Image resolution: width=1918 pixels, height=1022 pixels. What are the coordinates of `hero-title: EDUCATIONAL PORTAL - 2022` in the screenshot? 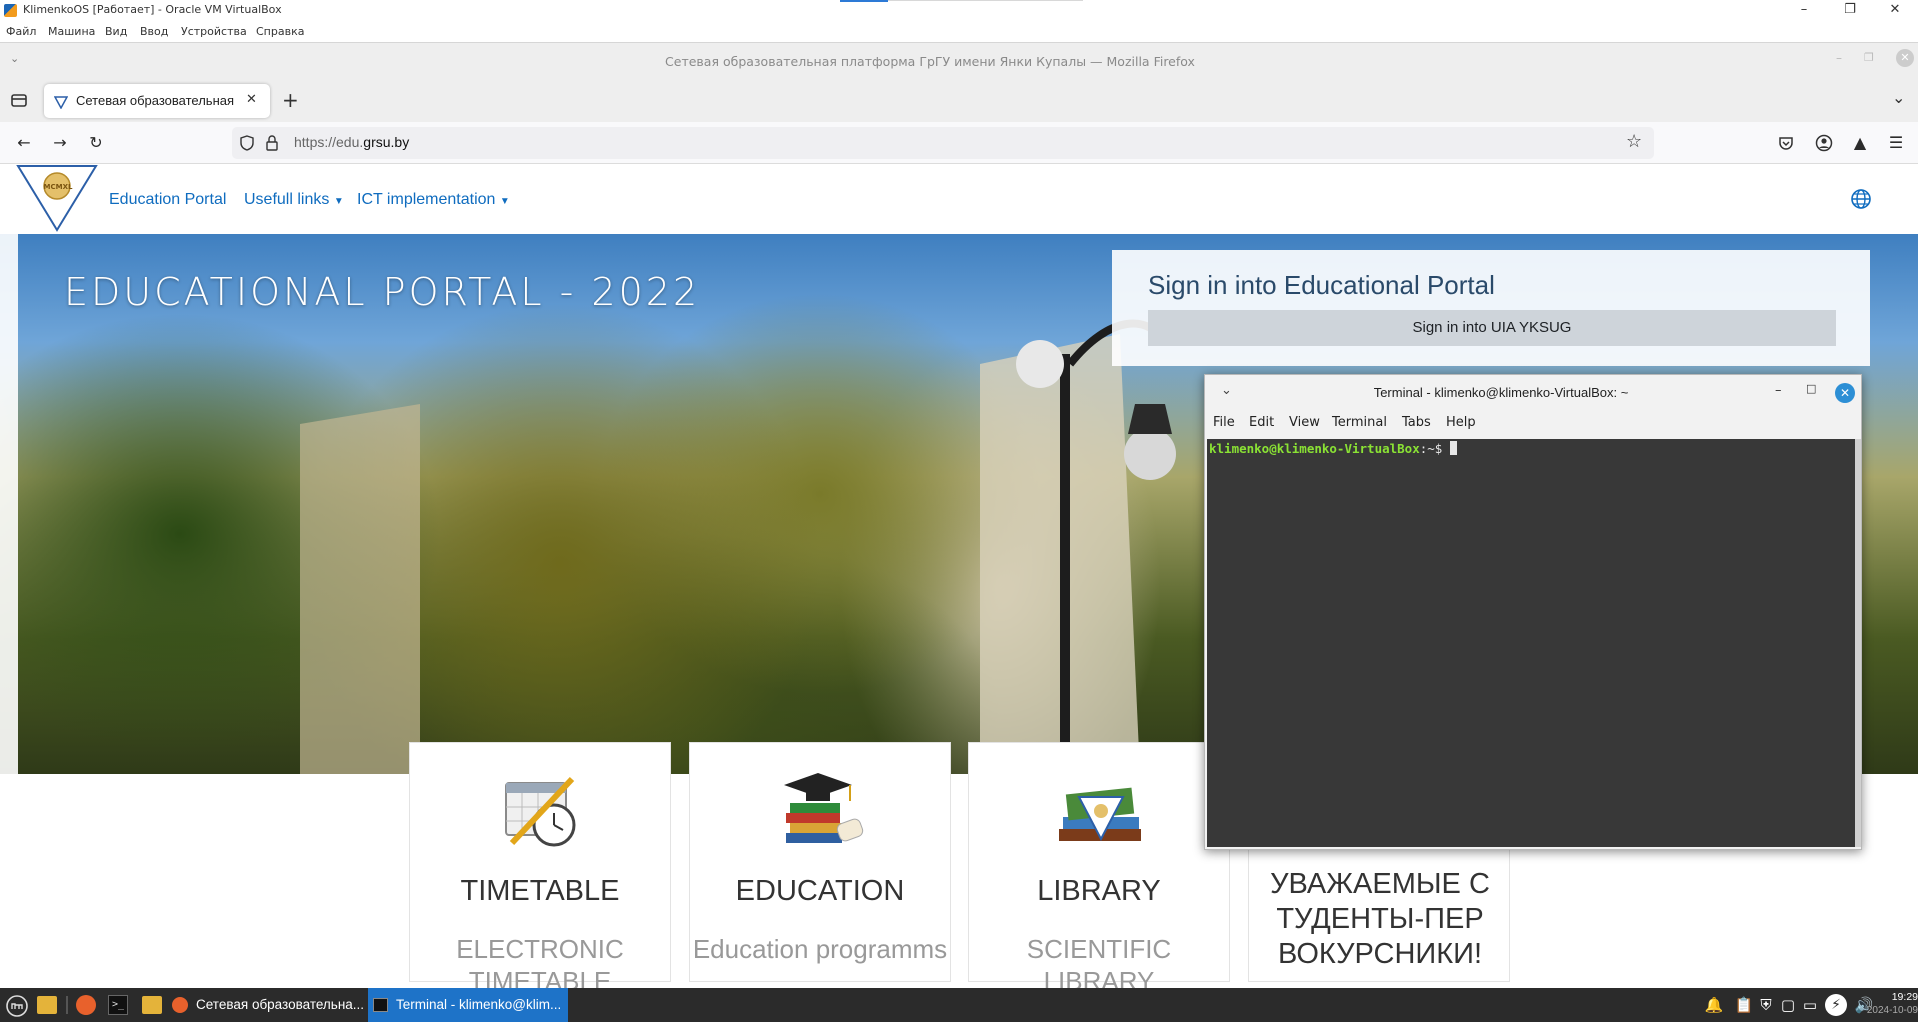 It's located at (382, 292).